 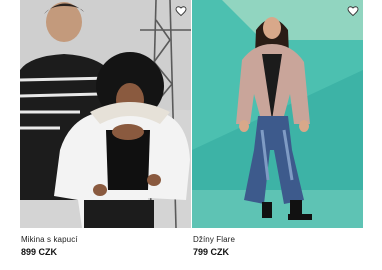 I want to click on product-price: 899 CZK, so click(x=39, y=252).